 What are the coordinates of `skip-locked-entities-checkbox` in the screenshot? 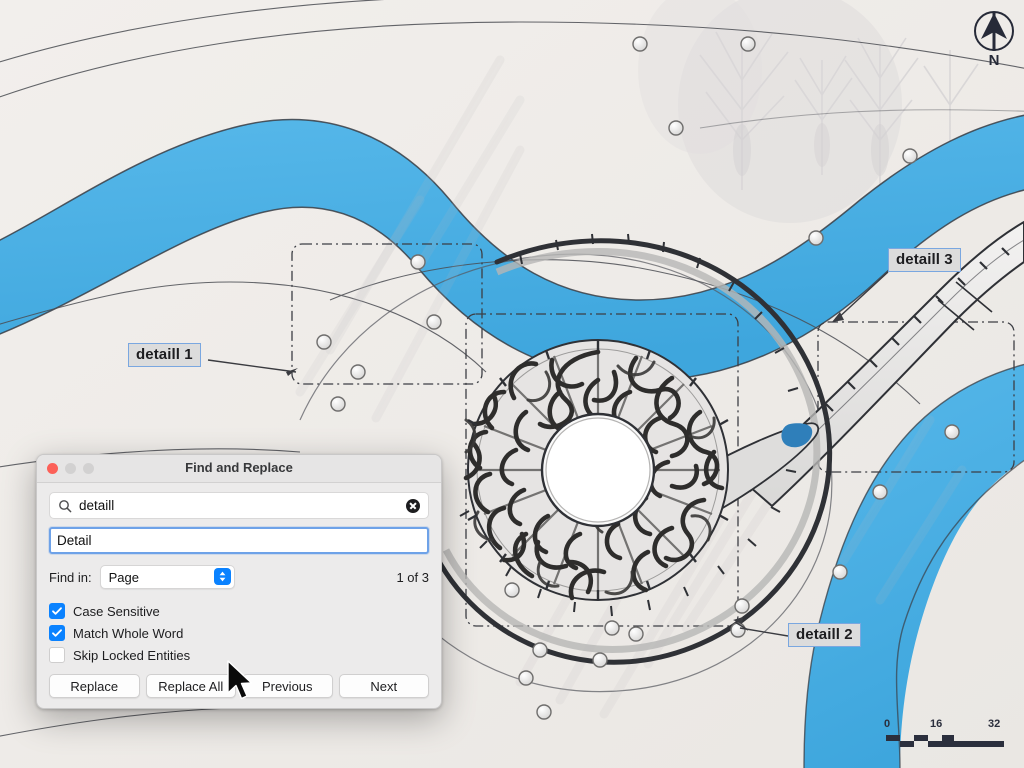 It's located at (57, 655).